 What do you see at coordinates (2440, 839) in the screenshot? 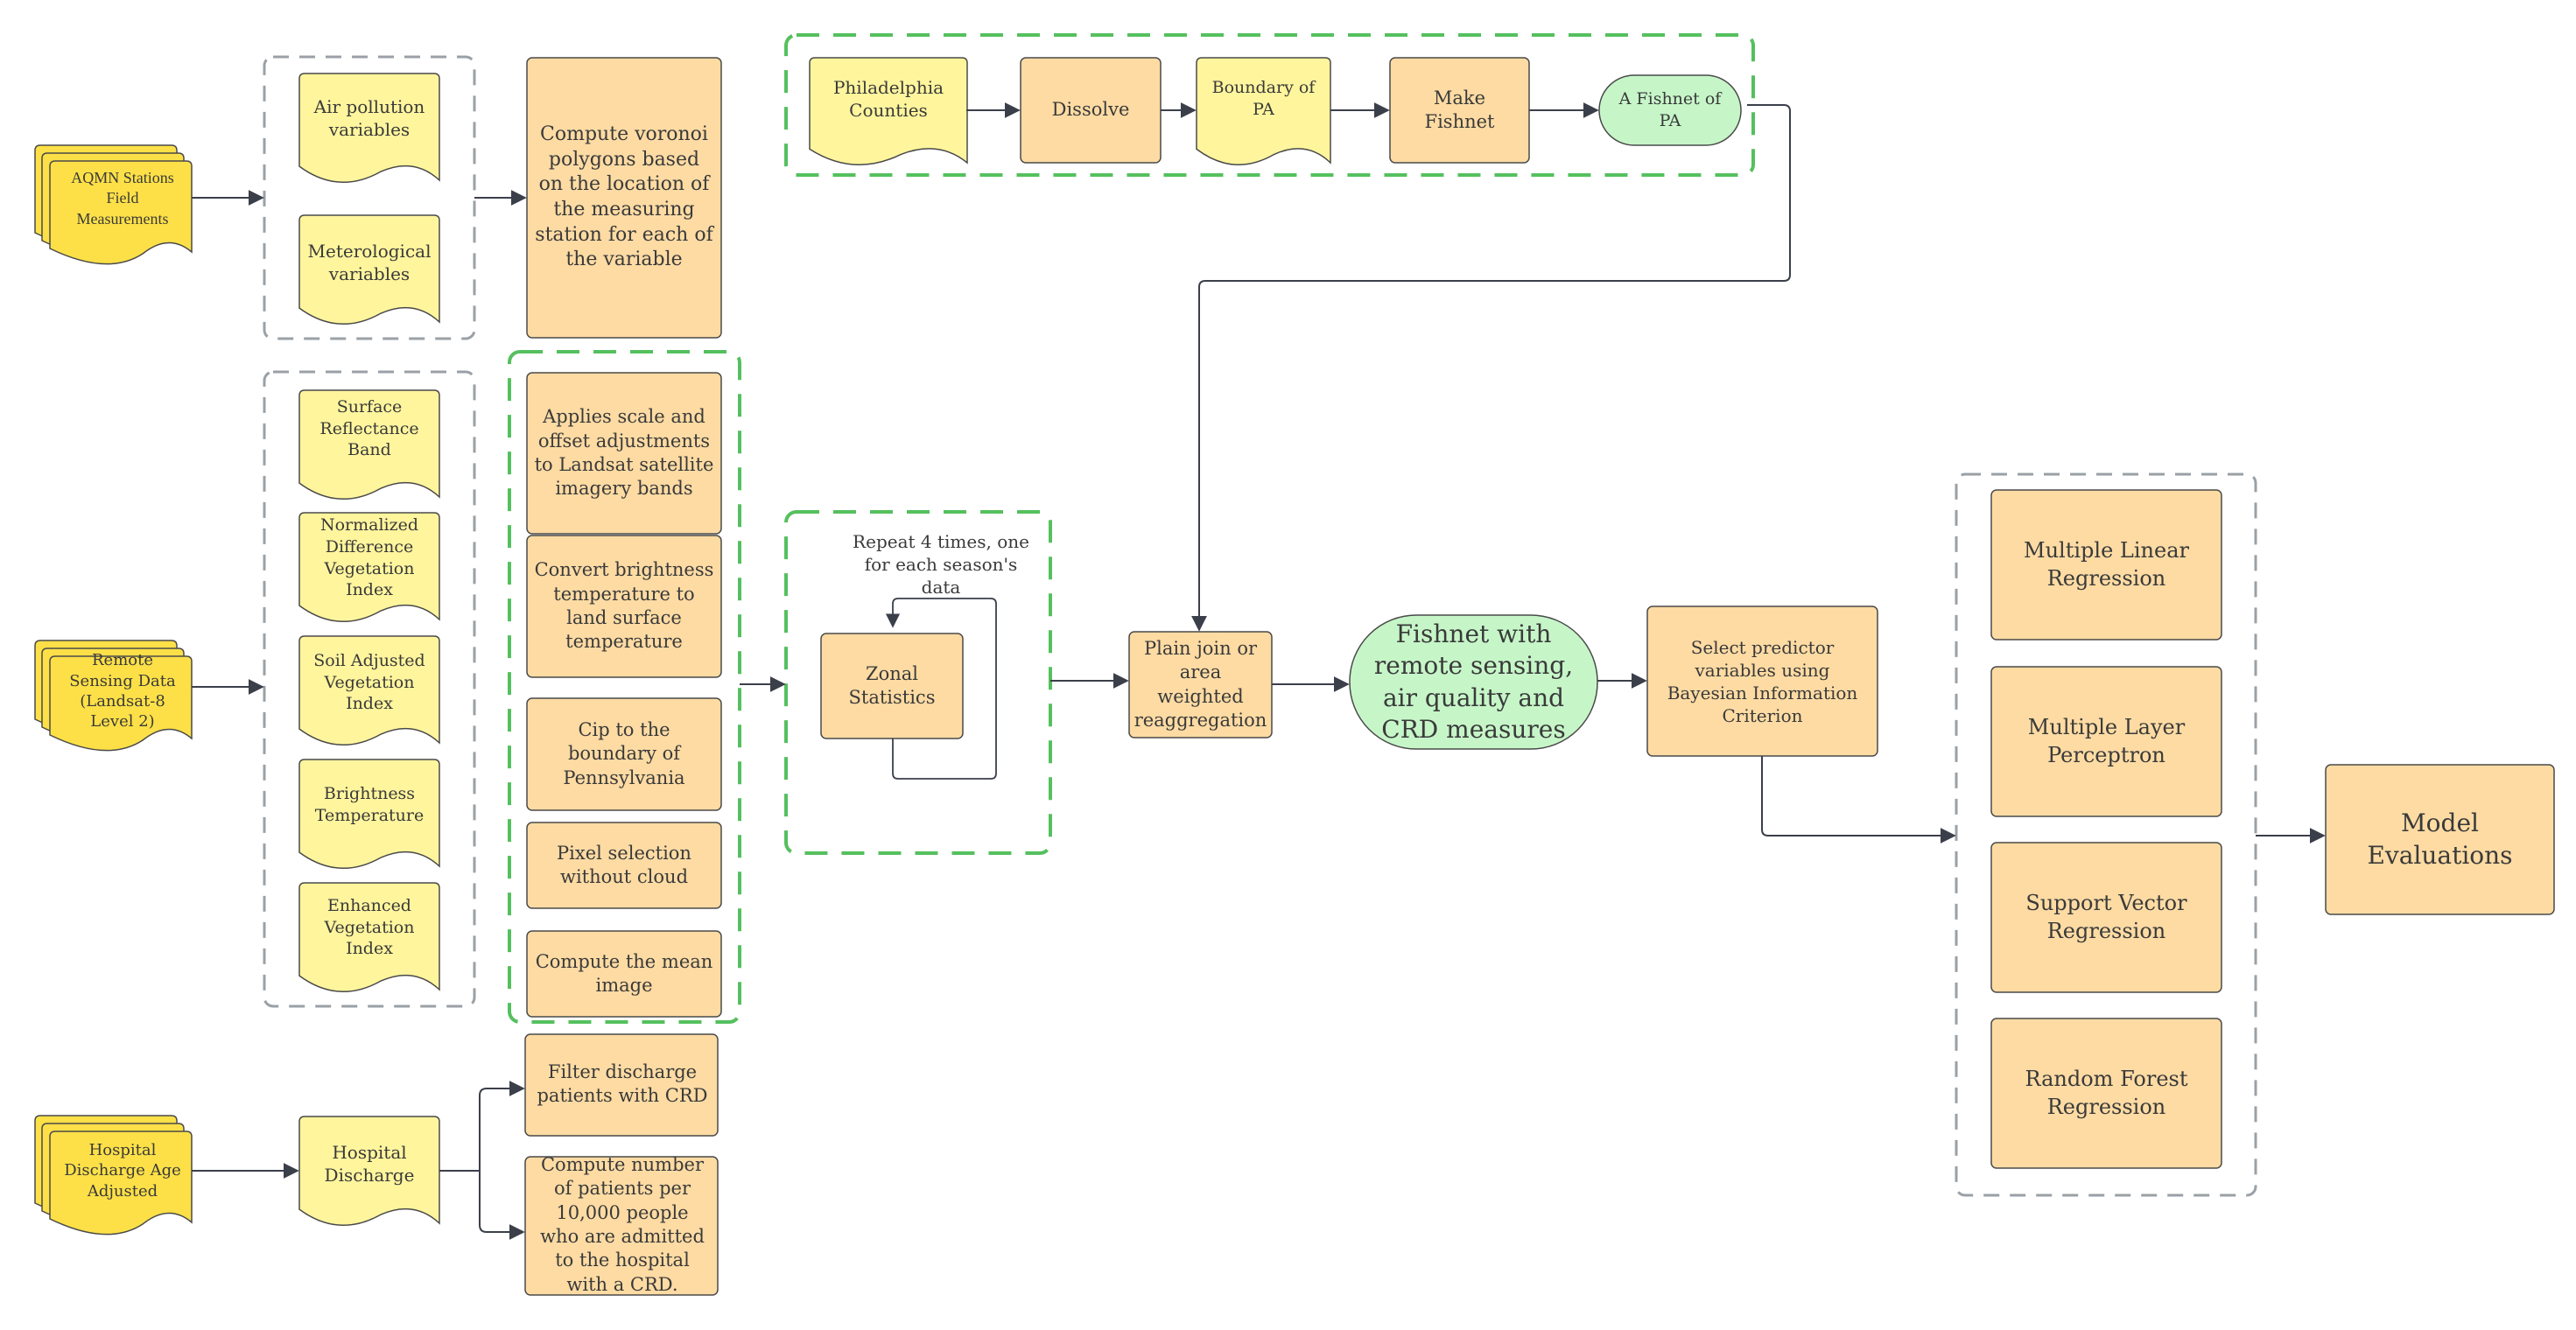
I see `process-model-evaluations: Model Evaluations` at bounding box center [2440, 839].